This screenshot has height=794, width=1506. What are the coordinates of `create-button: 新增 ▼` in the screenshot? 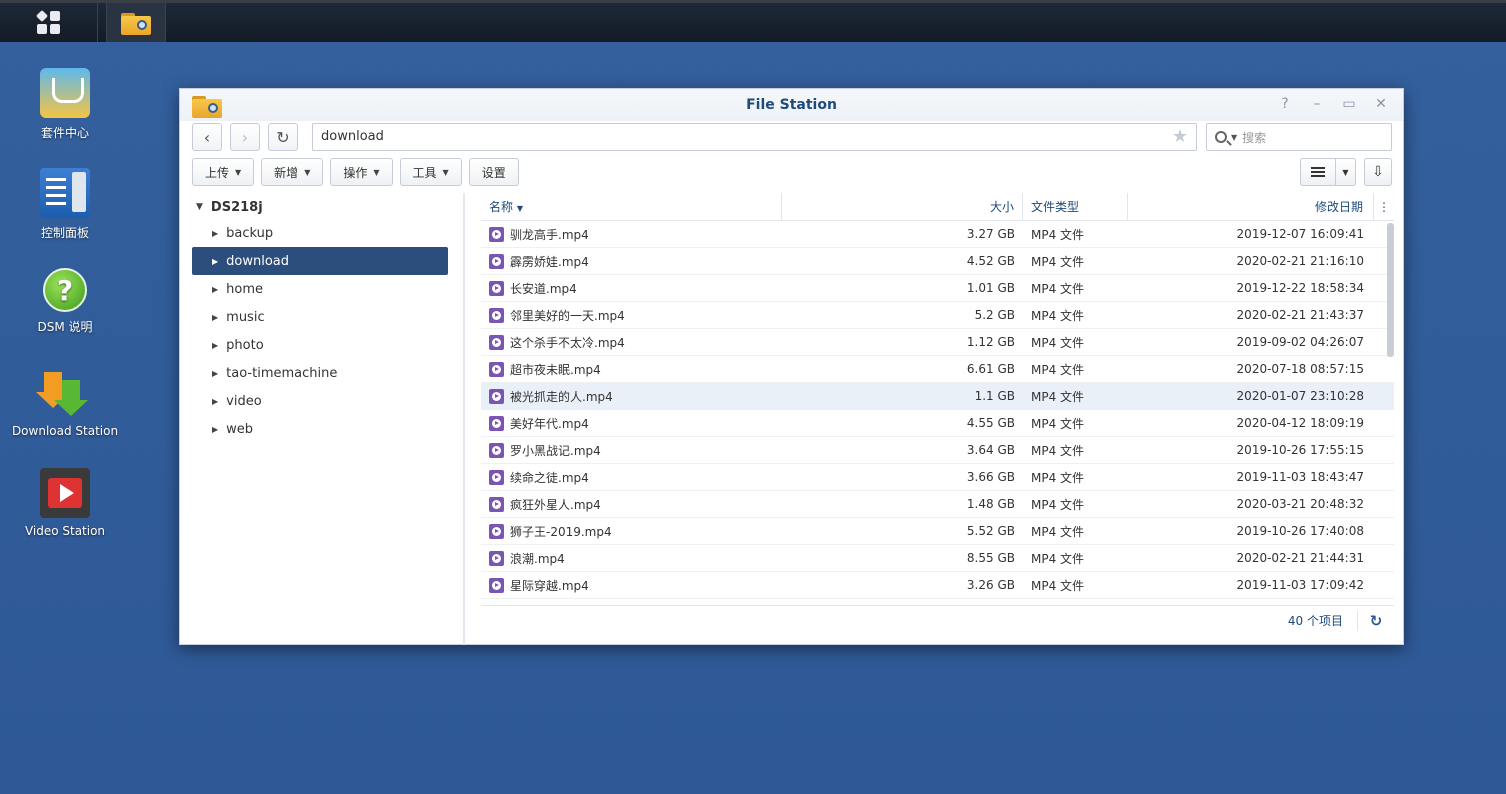 It's located at (292, 172).